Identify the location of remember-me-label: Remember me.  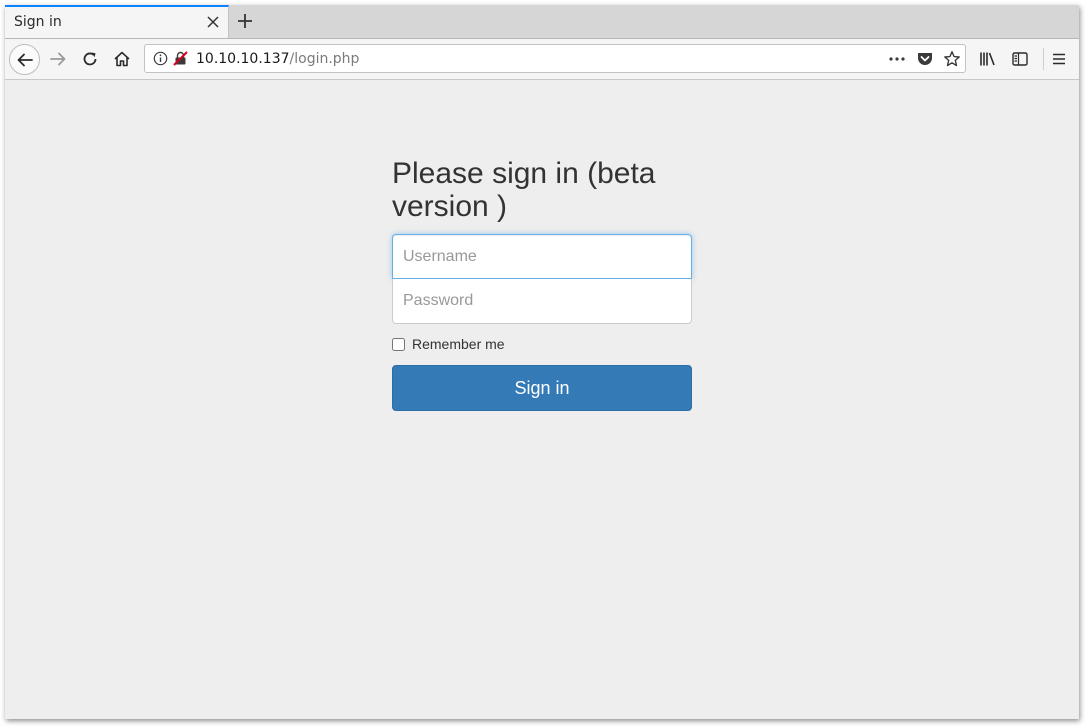
(458, 344).